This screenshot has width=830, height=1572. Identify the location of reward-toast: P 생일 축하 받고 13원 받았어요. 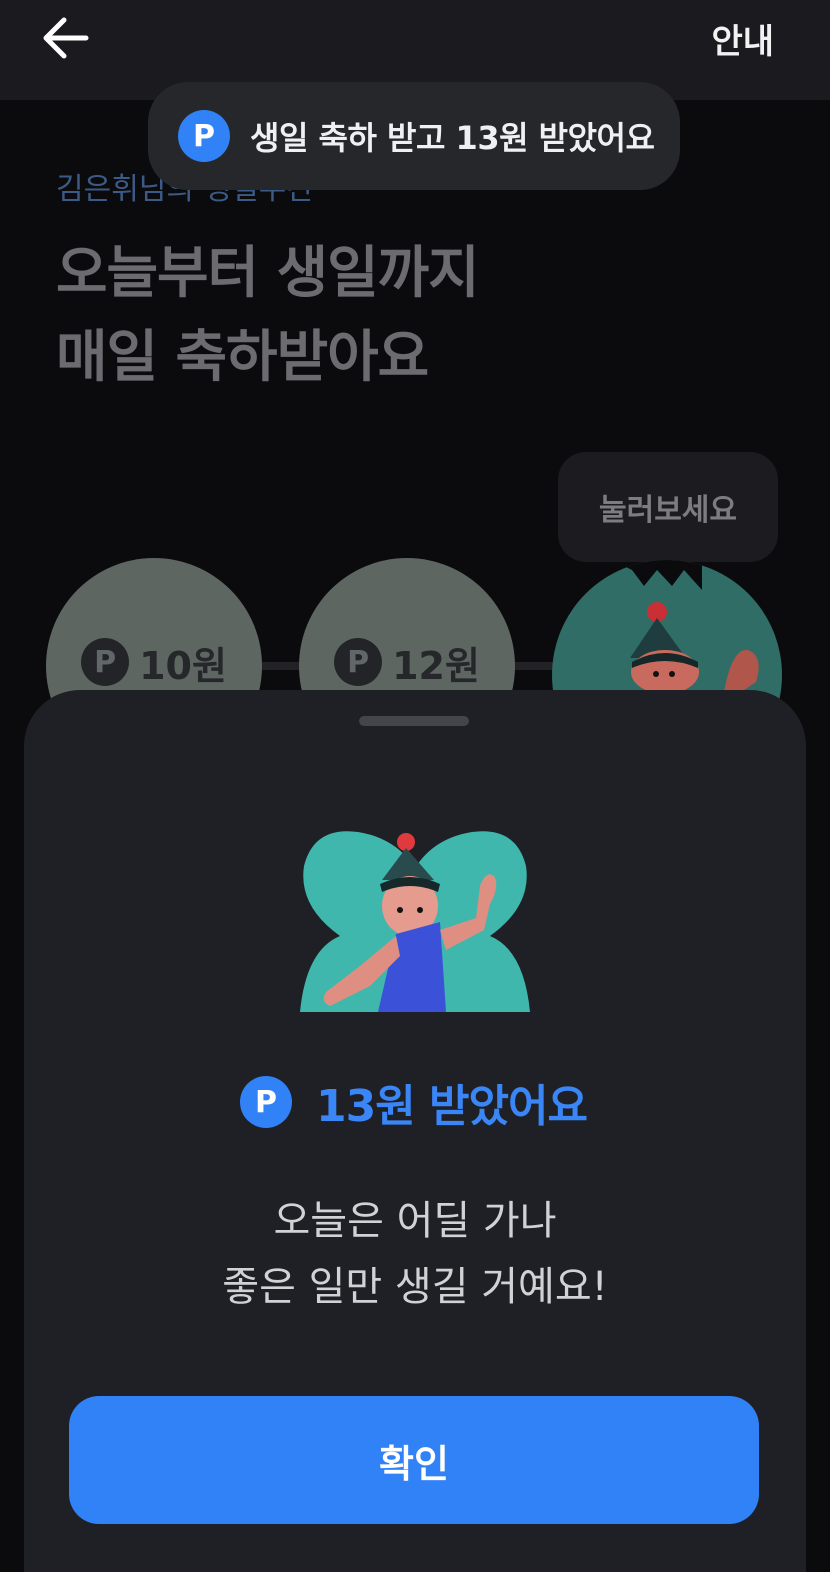
(414, 136).